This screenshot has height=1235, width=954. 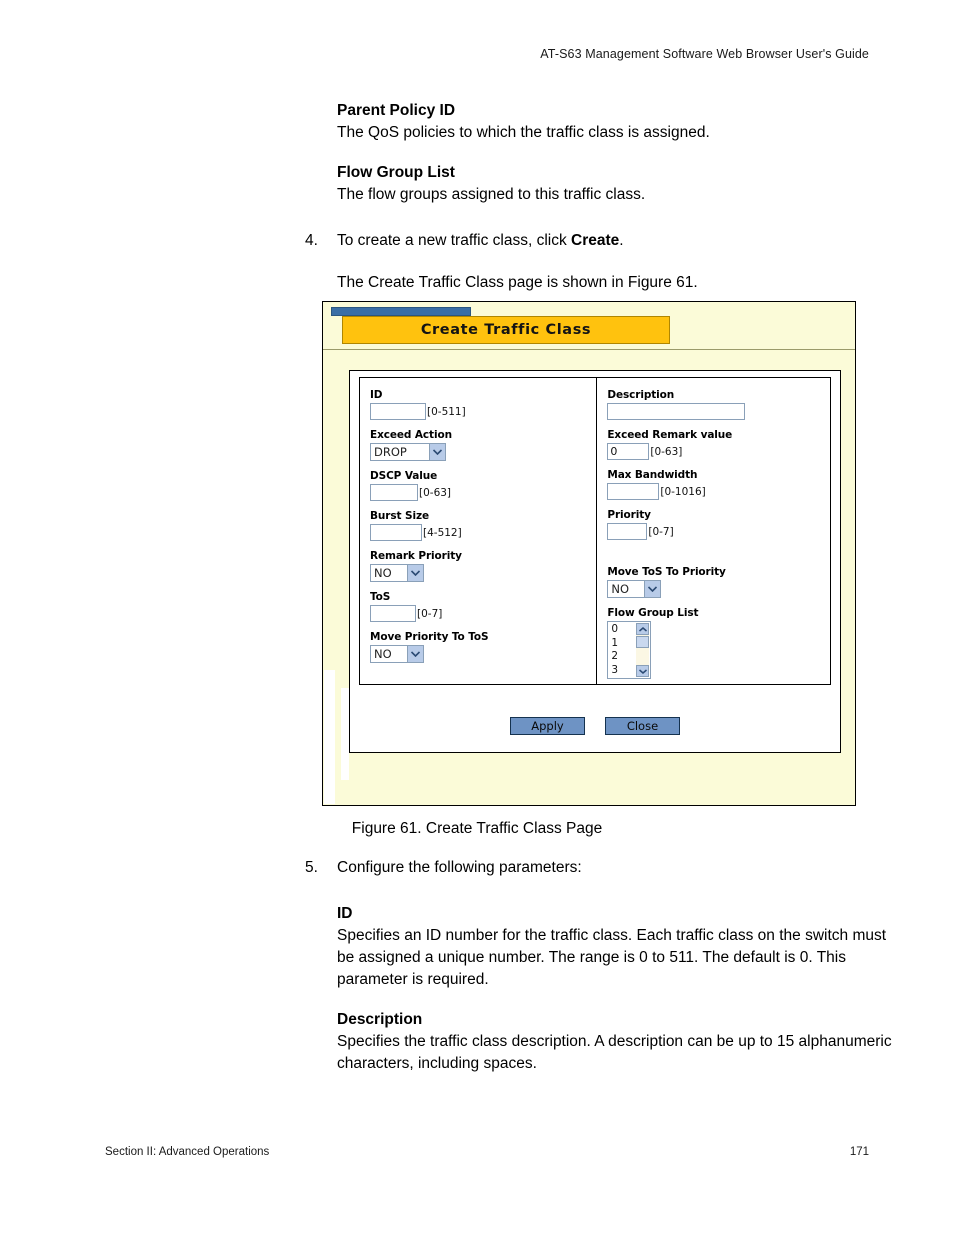 What do you see at coordinates (653, 613) in the screenshot?
I see `label-flow-group-list: Flow Group List` at bounding box center [653, 613].